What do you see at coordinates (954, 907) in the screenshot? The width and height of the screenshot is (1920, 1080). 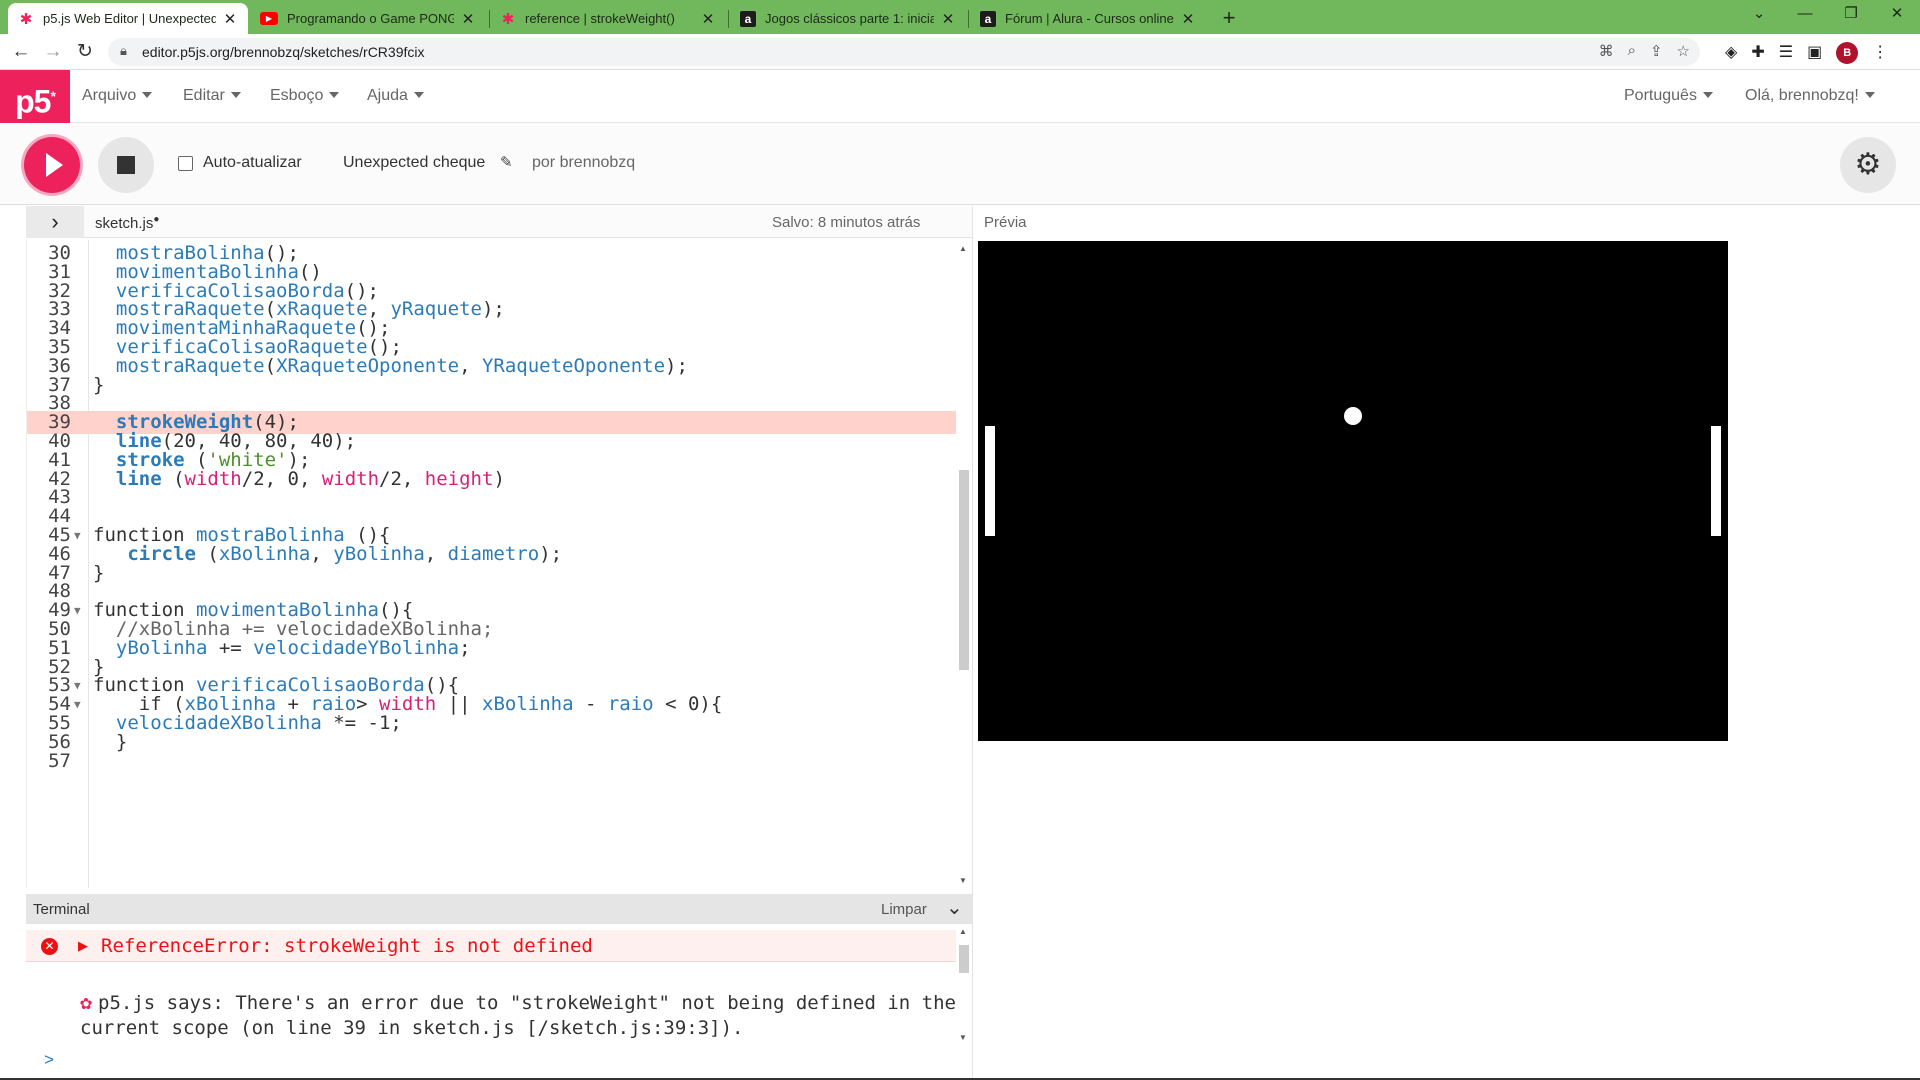 I see `collapse-console-icon: ⌄` at bounding box center [954, 907].